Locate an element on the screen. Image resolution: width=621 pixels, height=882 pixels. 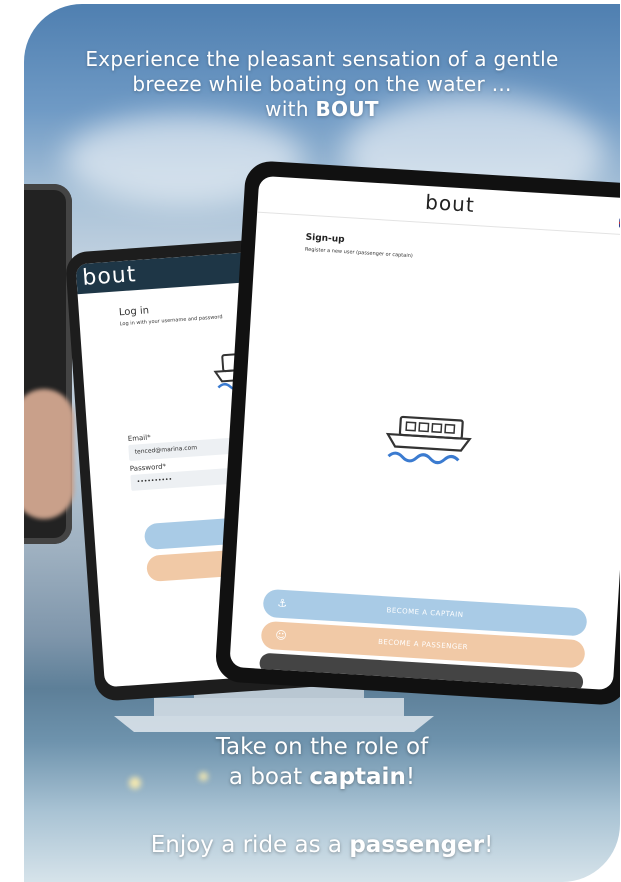
become-passenger-label: BECOME A PASSENGER is located at coordinates (423, 644).